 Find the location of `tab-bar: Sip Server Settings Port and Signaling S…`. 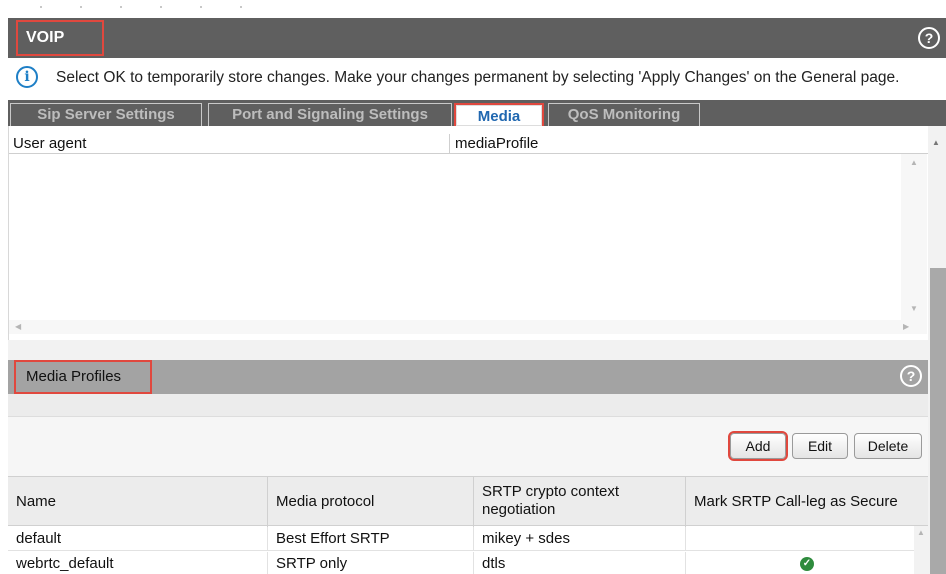

tab-bar: Sip Server Settings Port and Signaling S… is located at coordinates (477, 114).